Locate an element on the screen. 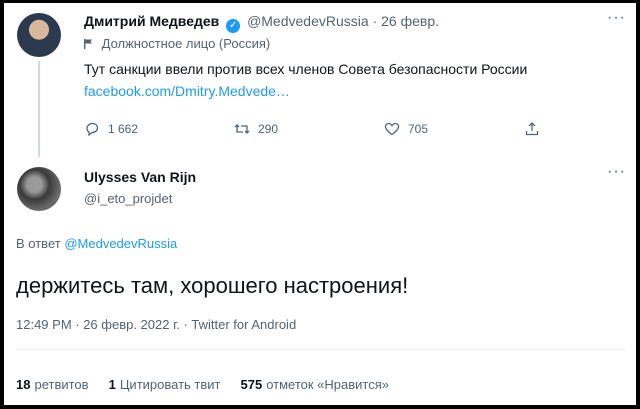 The height and width of the screenshot is (409, 640). government-label: Должностное лицо (Россия) is located at coordinates (177, 43).